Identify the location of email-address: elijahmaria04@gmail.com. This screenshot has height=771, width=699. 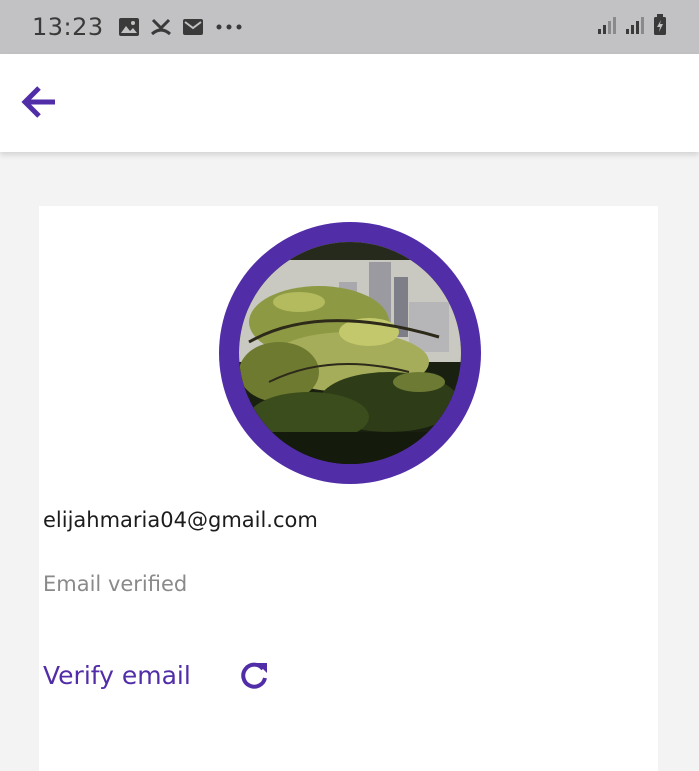
(180, 520).